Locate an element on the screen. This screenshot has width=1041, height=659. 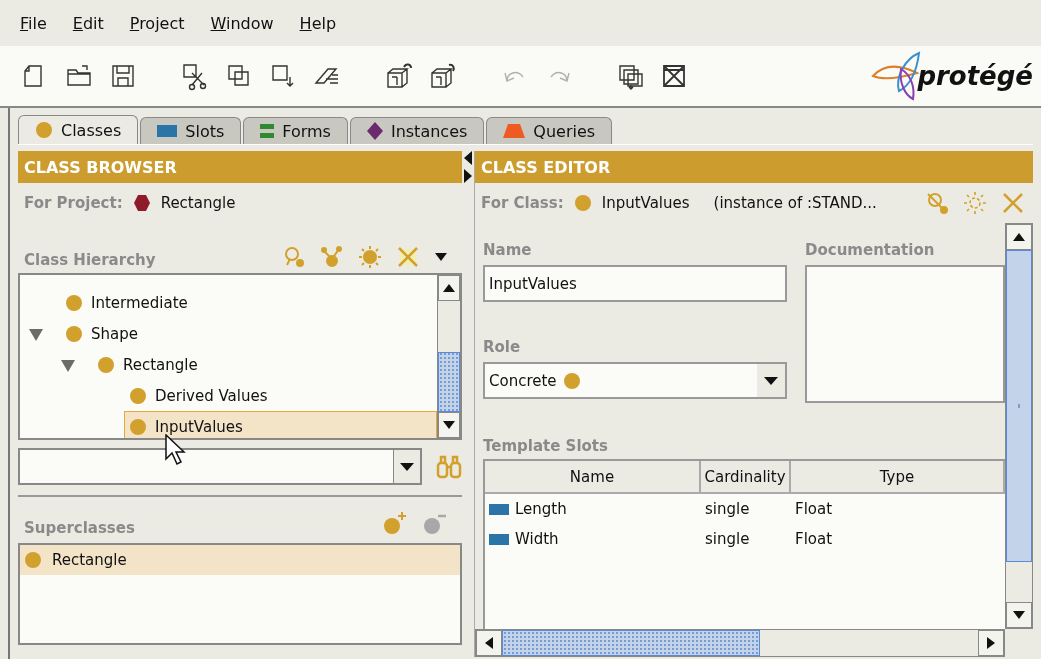
list-item: Rectangle is located at coordinates (240, 560).